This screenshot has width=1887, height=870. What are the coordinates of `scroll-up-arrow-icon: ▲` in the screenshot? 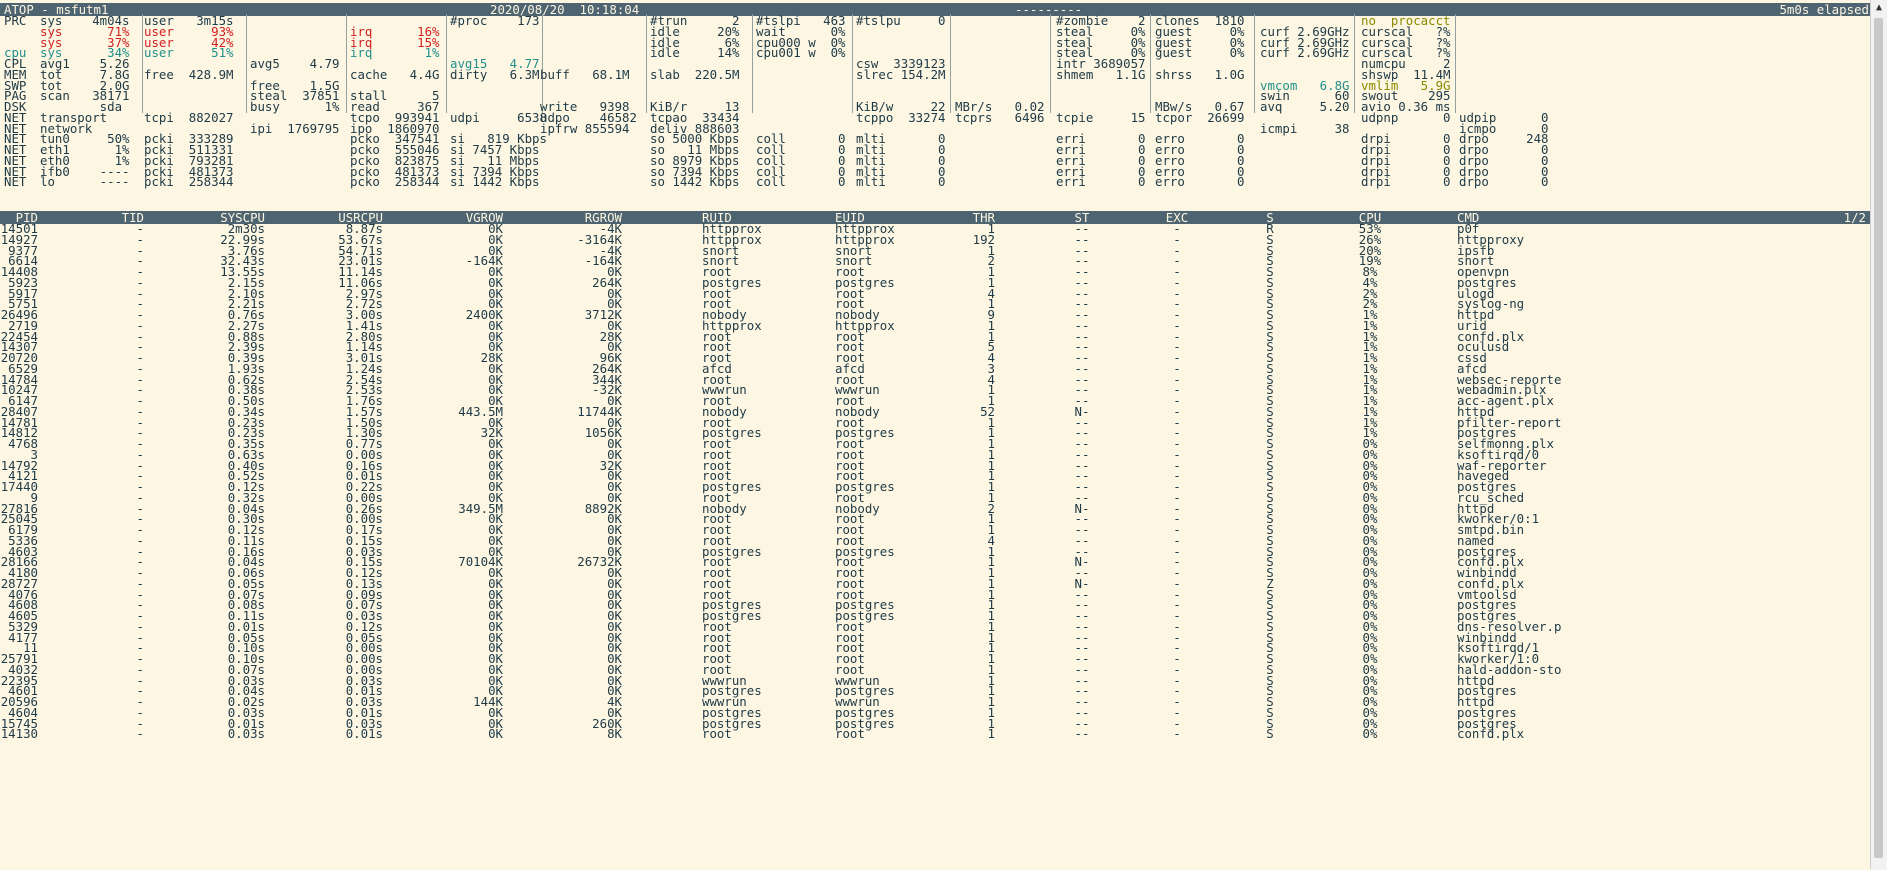 It's located at (1879, 8).